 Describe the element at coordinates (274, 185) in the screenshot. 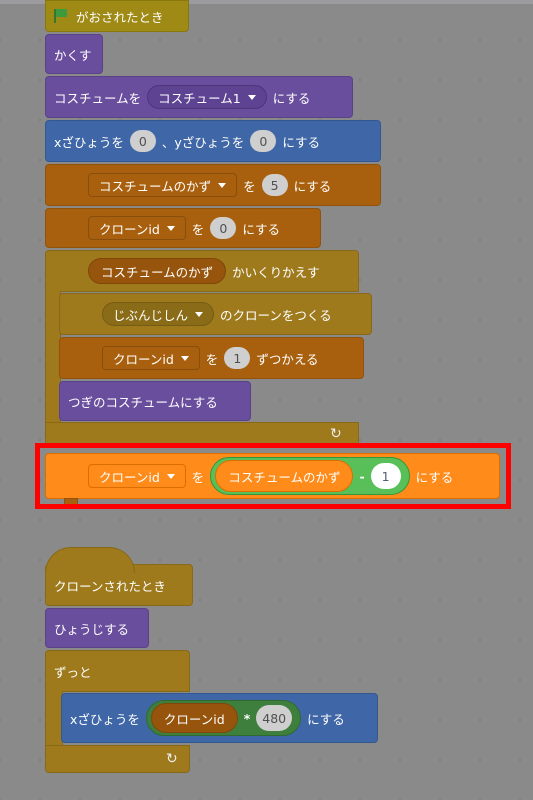

I see `value-input: 5` at that location.